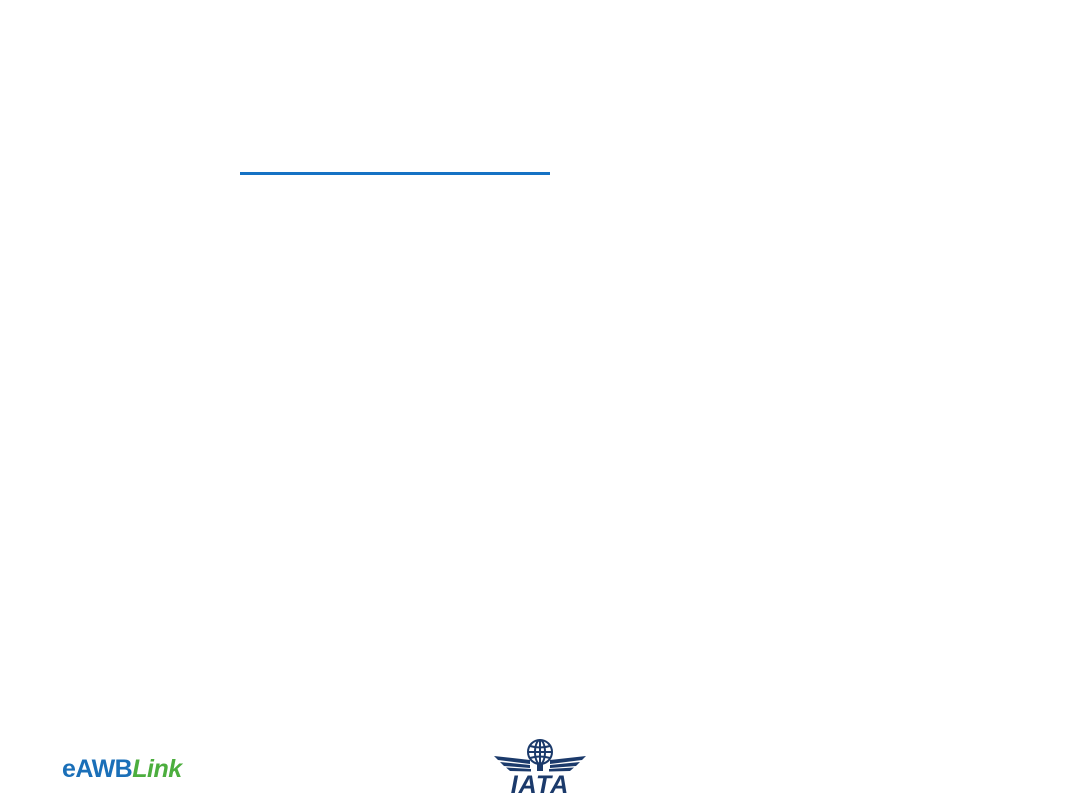 The height and width of the screenshot is (810, 1080). I want to click on iata-logo-text: IATA, so click(540, 785).